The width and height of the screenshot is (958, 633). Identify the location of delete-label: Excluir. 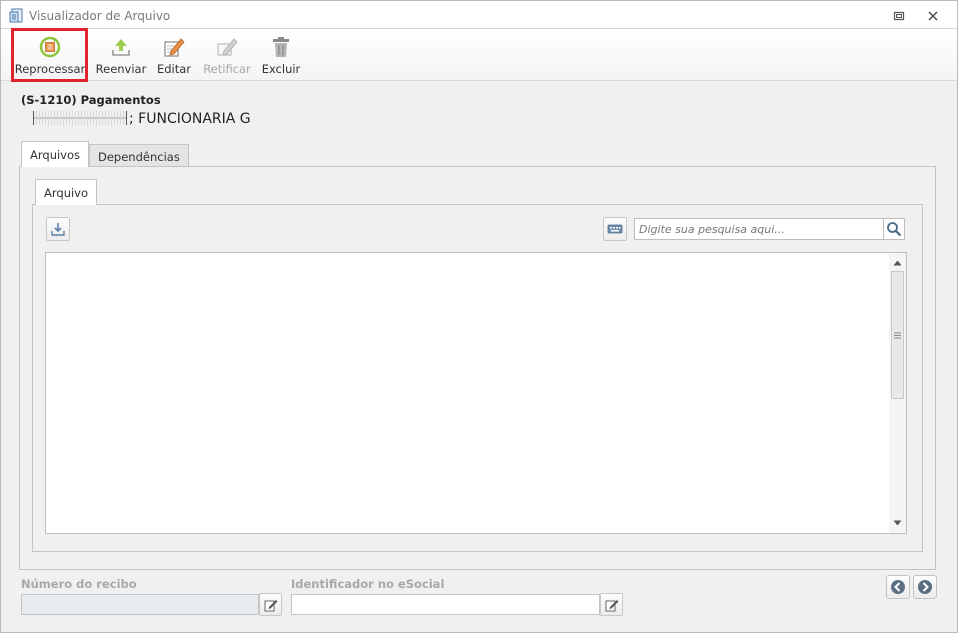
(281, 69).